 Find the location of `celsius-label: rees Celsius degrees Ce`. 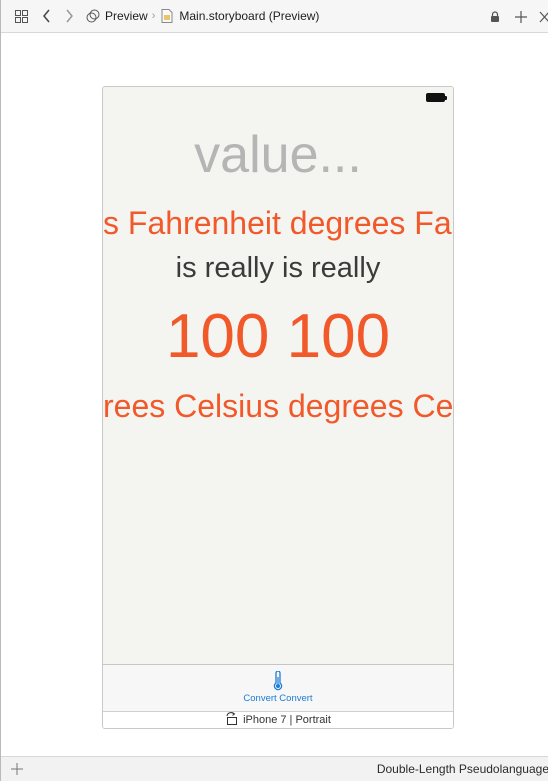

celsius-label: rees Celsius degrees Ce is located at coordinates (278, 406).